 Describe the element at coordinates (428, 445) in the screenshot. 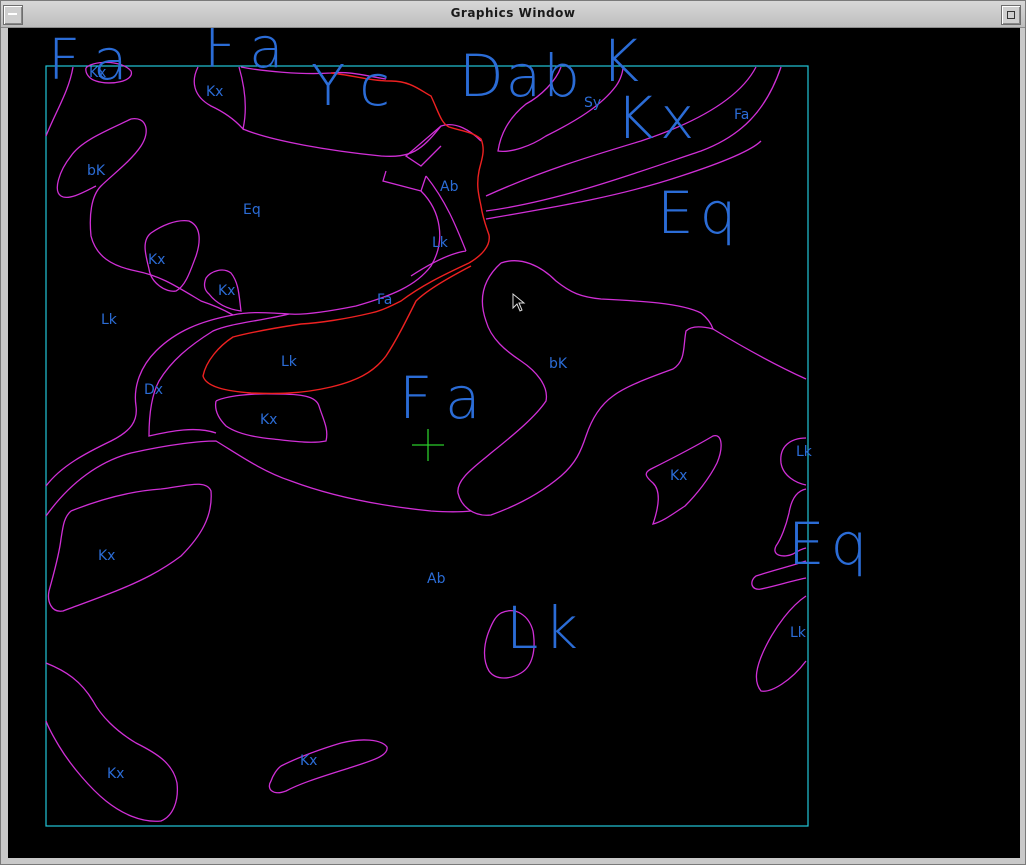

I see `crosshair-cursor` at that location.